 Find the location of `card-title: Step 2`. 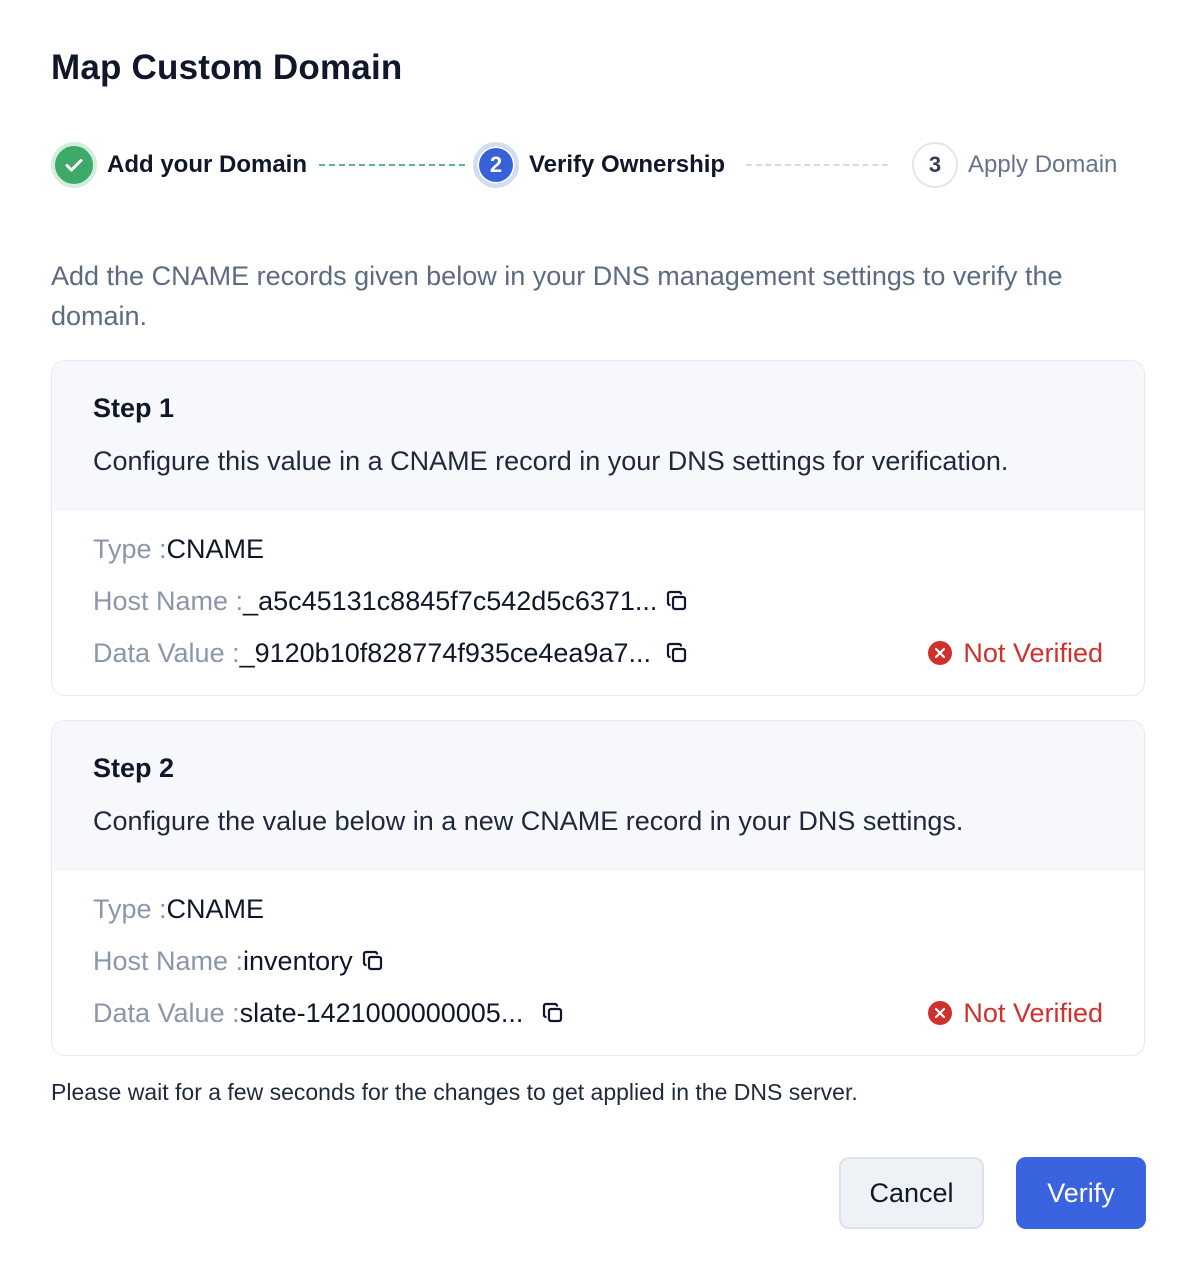

card-title: Step 2 is located at coordinates (134, 768).